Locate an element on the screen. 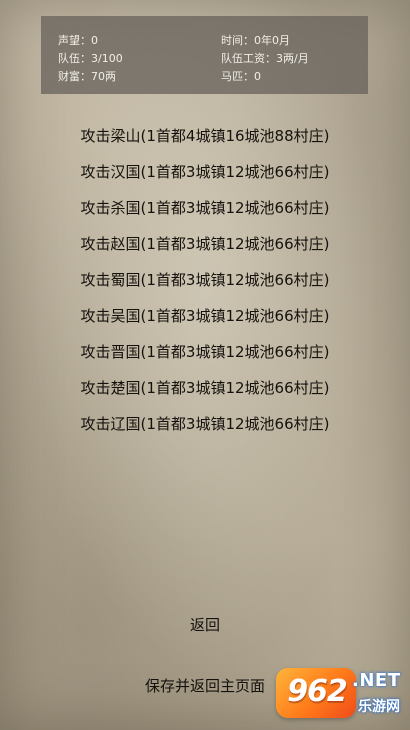 This screenshot has width=410, height=730. attack-zhao-button: 攻击赵国(1首都3城镇12城池66村庄) is located at coordinates (205, 244).